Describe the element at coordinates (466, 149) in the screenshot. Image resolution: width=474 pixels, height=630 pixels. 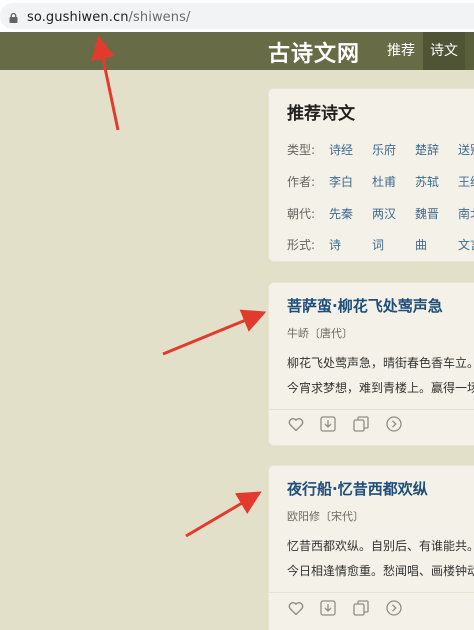
I see `filter-link: 送别` at that location.